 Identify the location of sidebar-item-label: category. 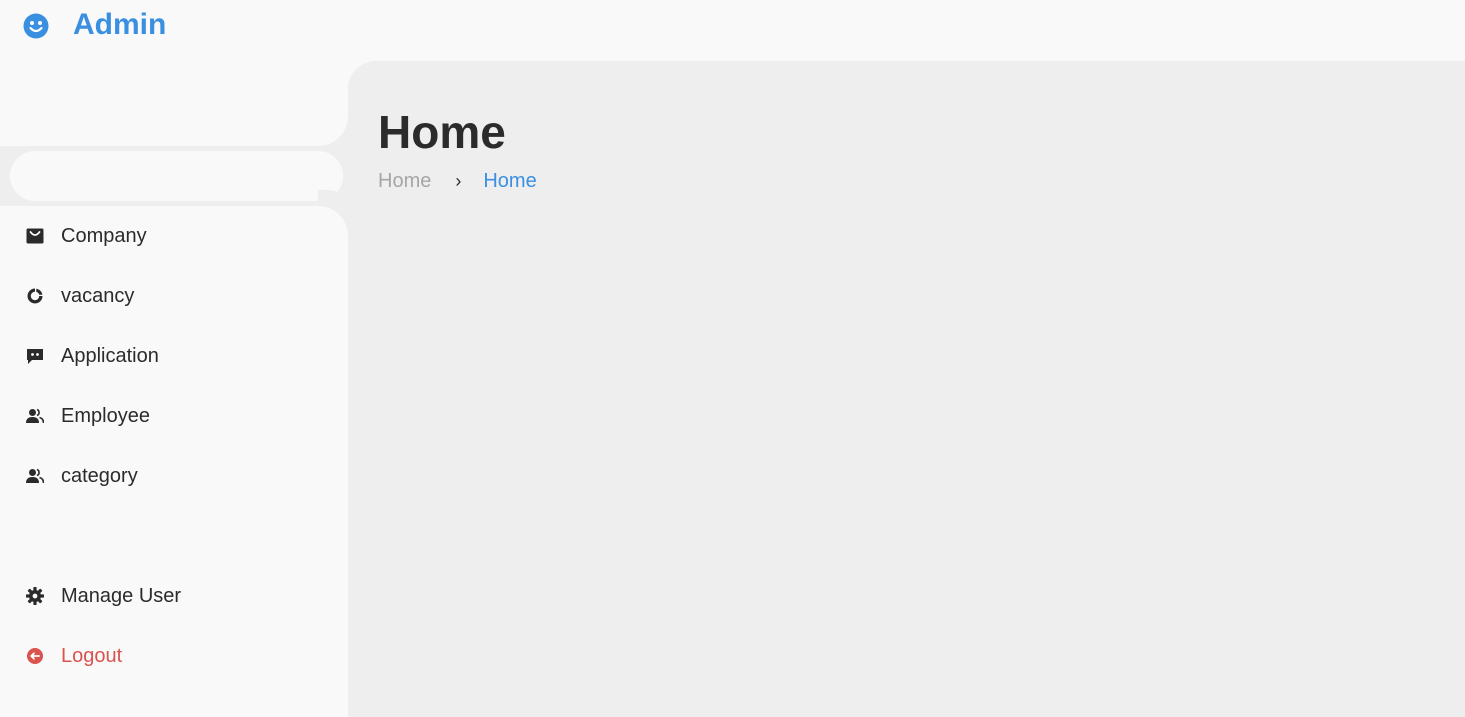
(99, 475).